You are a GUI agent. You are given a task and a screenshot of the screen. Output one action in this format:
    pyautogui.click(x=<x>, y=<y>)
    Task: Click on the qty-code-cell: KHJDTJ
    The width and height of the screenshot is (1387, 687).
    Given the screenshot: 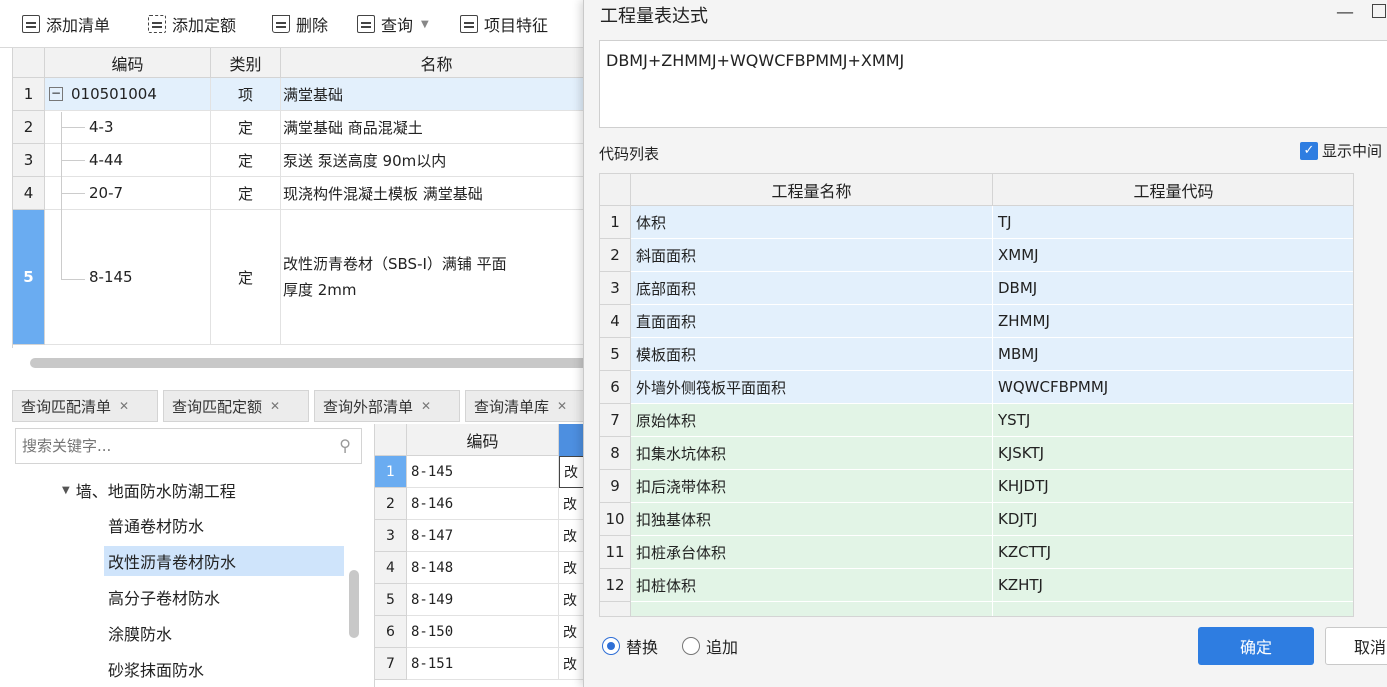 What is the action you would take?
    pyautogui.click(x=1173, y=486)
    